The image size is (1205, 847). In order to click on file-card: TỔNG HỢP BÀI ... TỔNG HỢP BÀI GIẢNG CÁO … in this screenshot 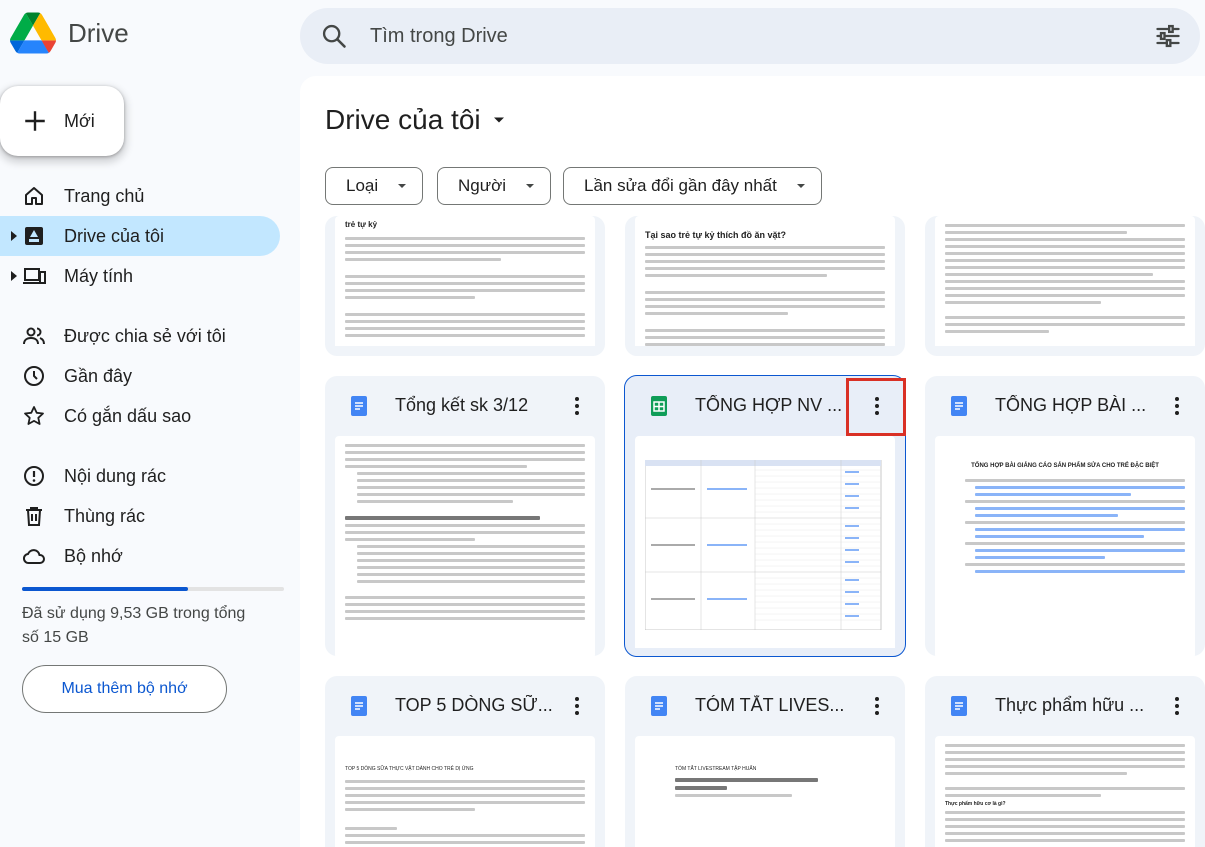, I will do `click(1065, 516)`.